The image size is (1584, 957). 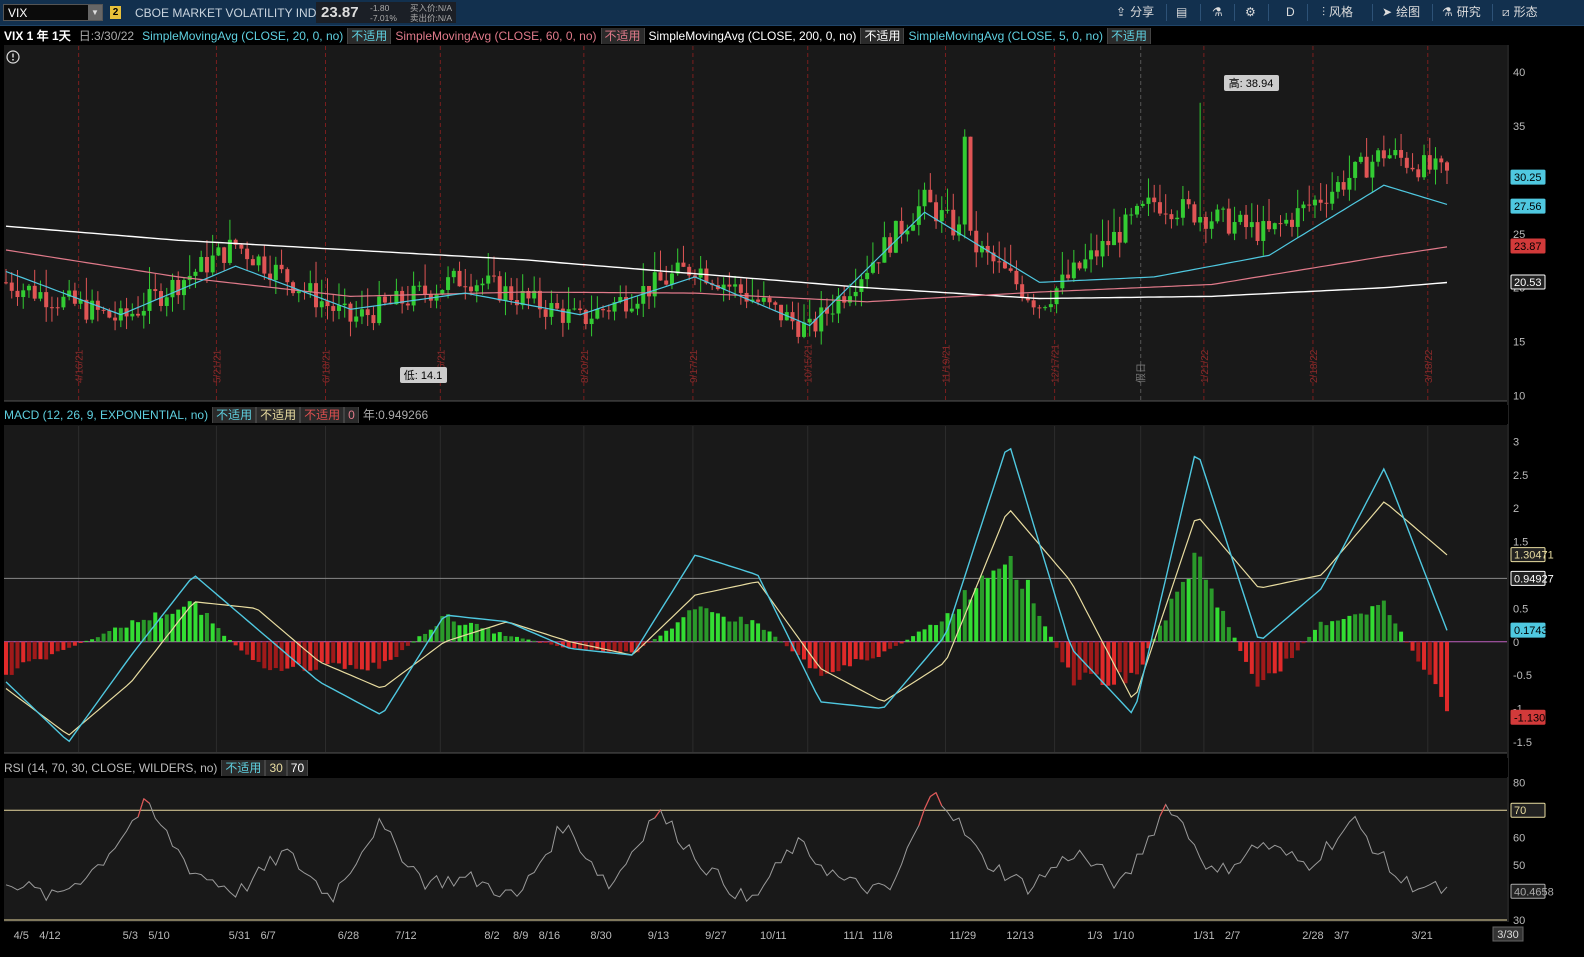 I want to click on draw-button: ➤ 绘图, so click(x=1401, y=12).